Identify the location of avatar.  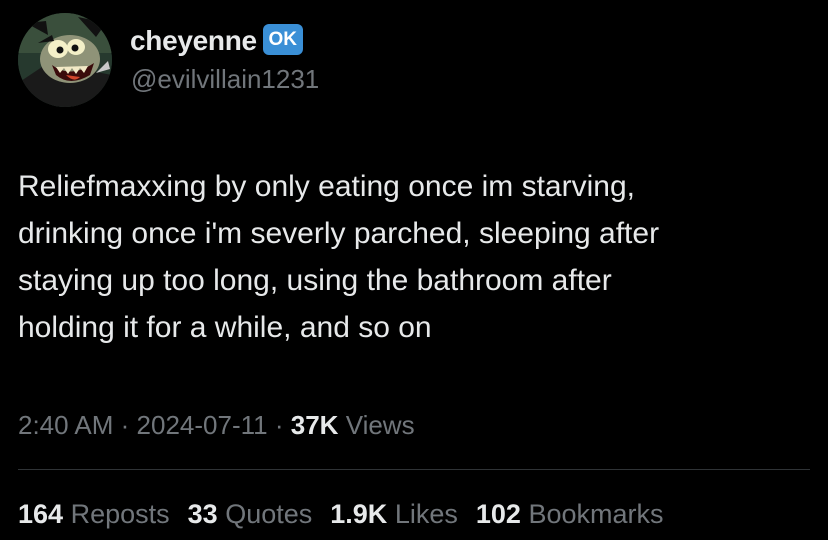
(65, 60).